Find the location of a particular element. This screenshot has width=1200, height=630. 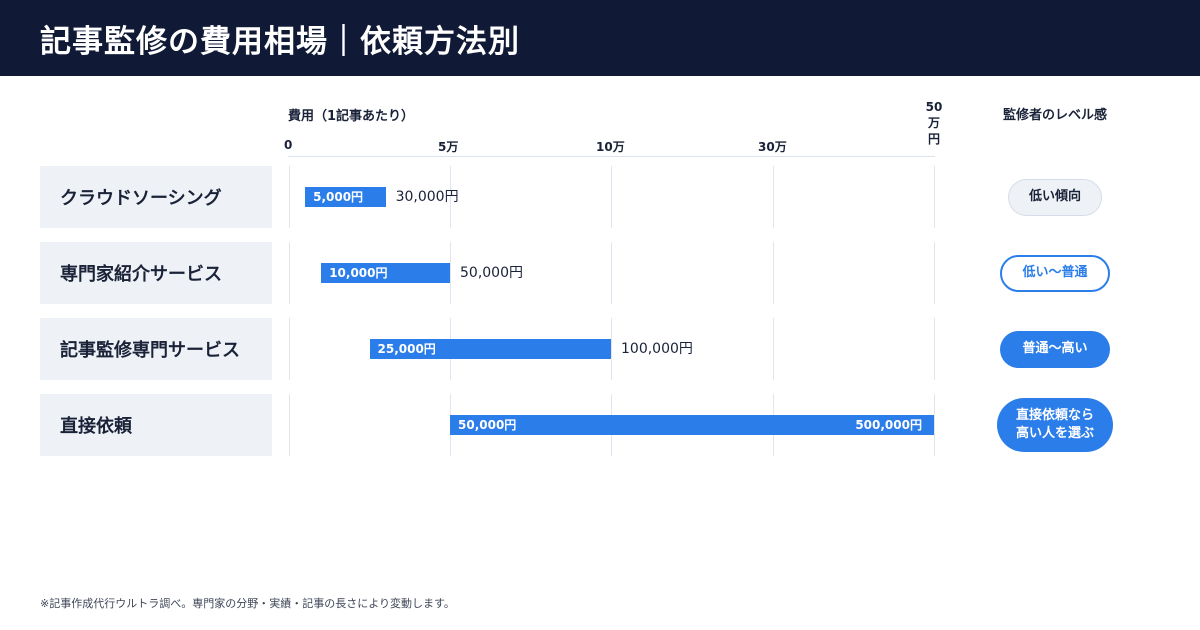

level-badge-line: 普通〜高い is located at coordinates (1055, 348).